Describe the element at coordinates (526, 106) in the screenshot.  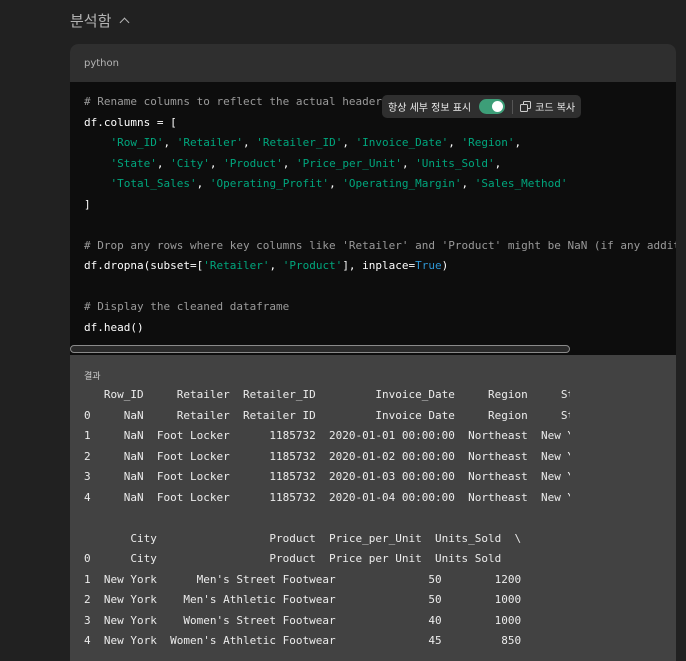
I see `copy-icon` at that location.